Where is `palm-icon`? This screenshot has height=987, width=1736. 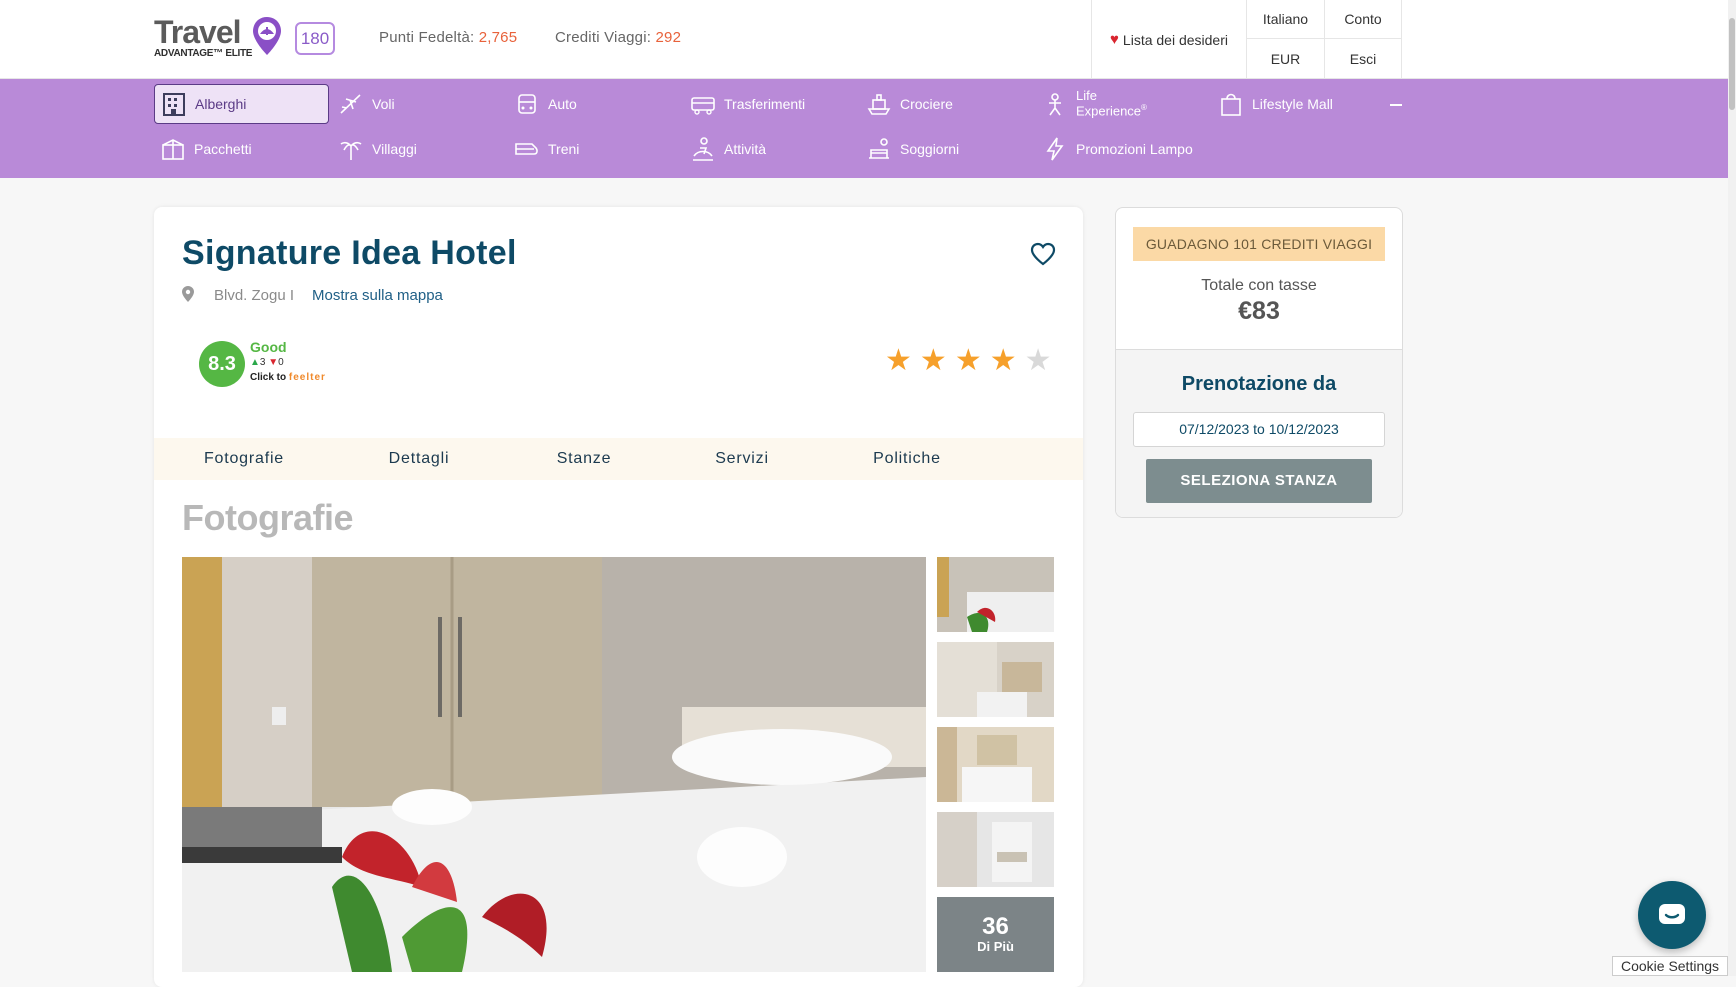 palm-icon is located at coordinates (351, 150).